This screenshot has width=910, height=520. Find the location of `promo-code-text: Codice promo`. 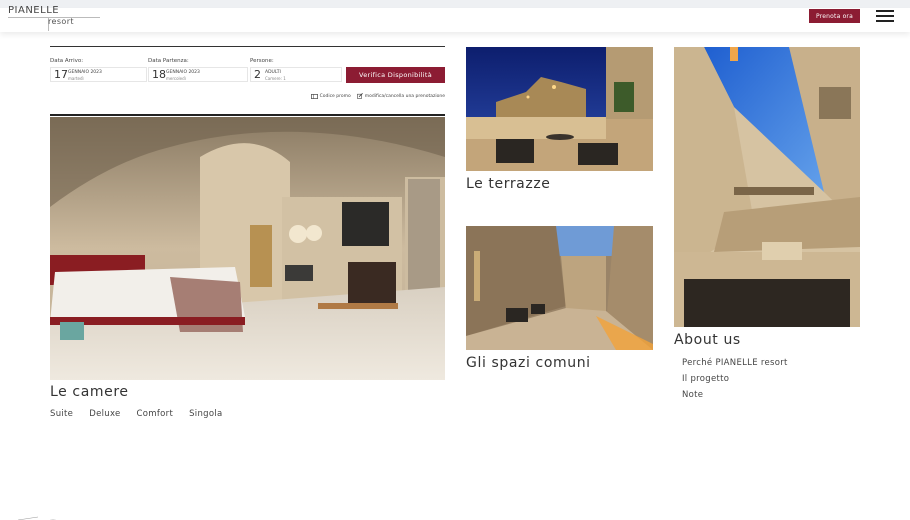

promo-code-text: Codice promo is located at coordinates (335, 96).